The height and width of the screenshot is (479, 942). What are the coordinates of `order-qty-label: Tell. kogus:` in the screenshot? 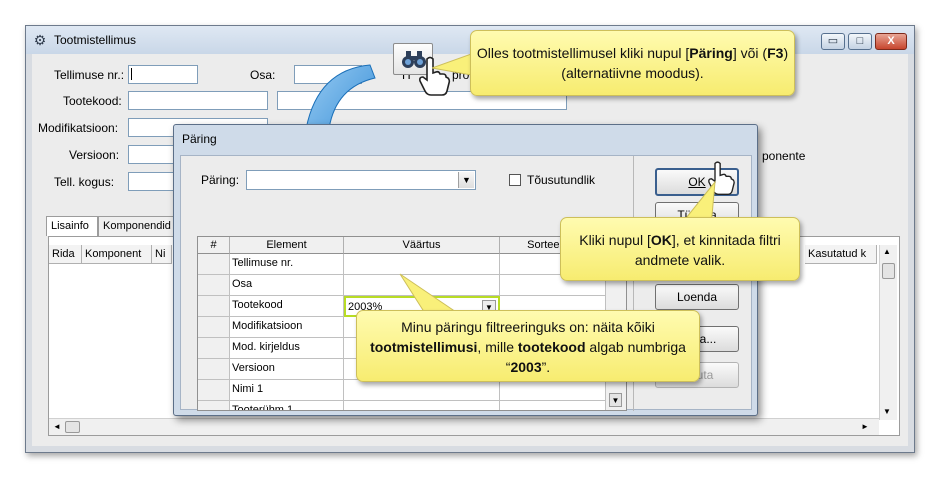 It's located at (84, 182).